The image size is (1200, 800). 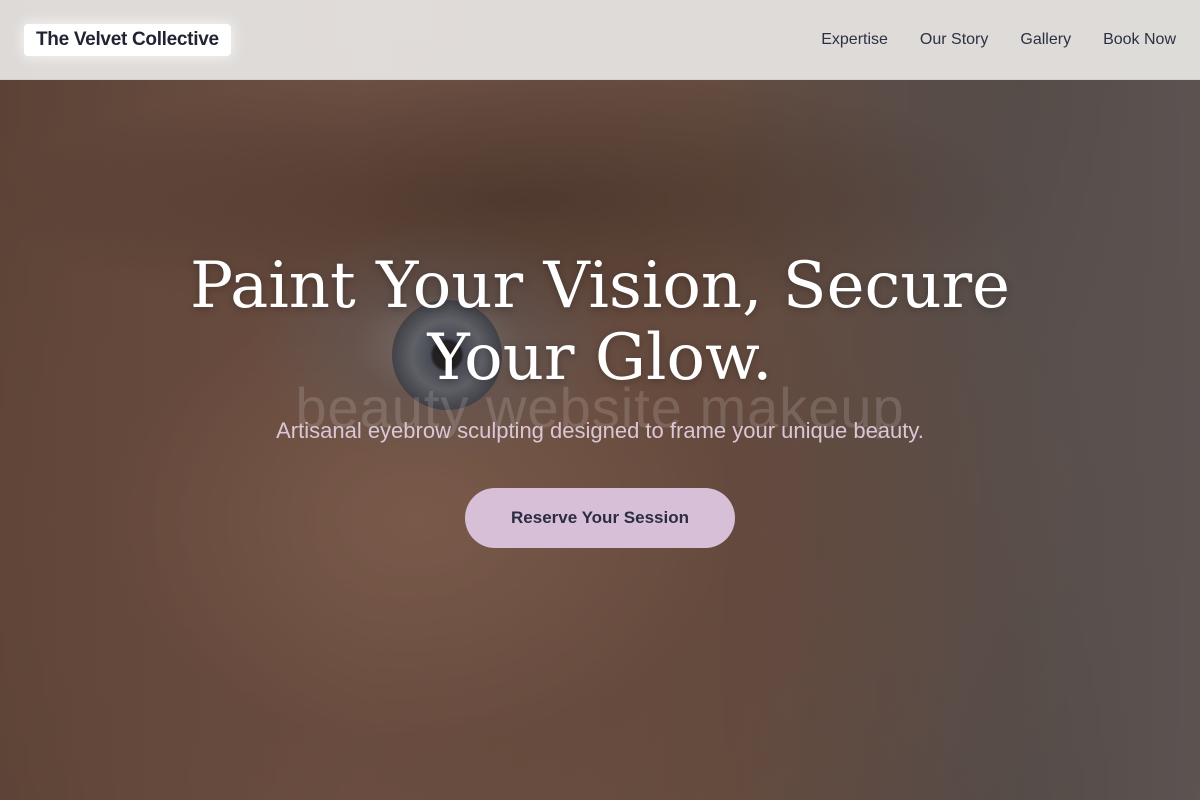 I want to click on nav-link-expertise: Expertise, so click(x=854, y=40).